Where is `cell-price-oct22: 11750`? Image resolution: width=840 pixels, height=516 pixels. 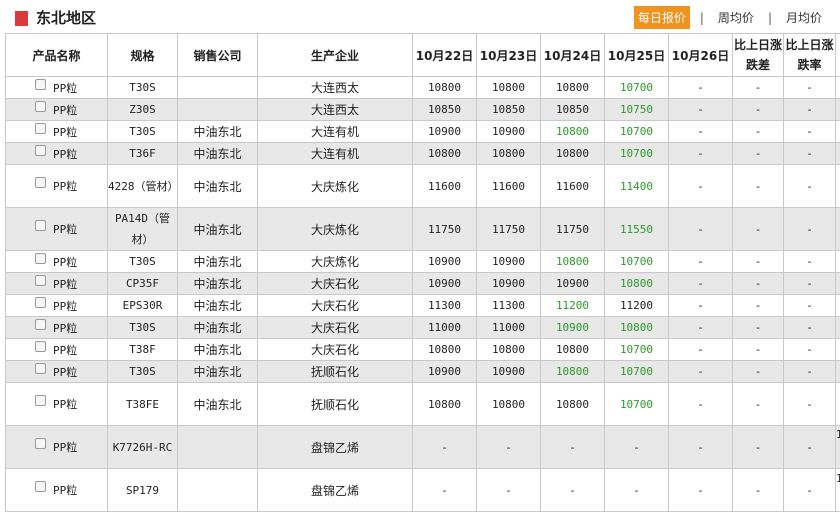
cell-price-oct22: 11750 is located at coordinates (444, 229).